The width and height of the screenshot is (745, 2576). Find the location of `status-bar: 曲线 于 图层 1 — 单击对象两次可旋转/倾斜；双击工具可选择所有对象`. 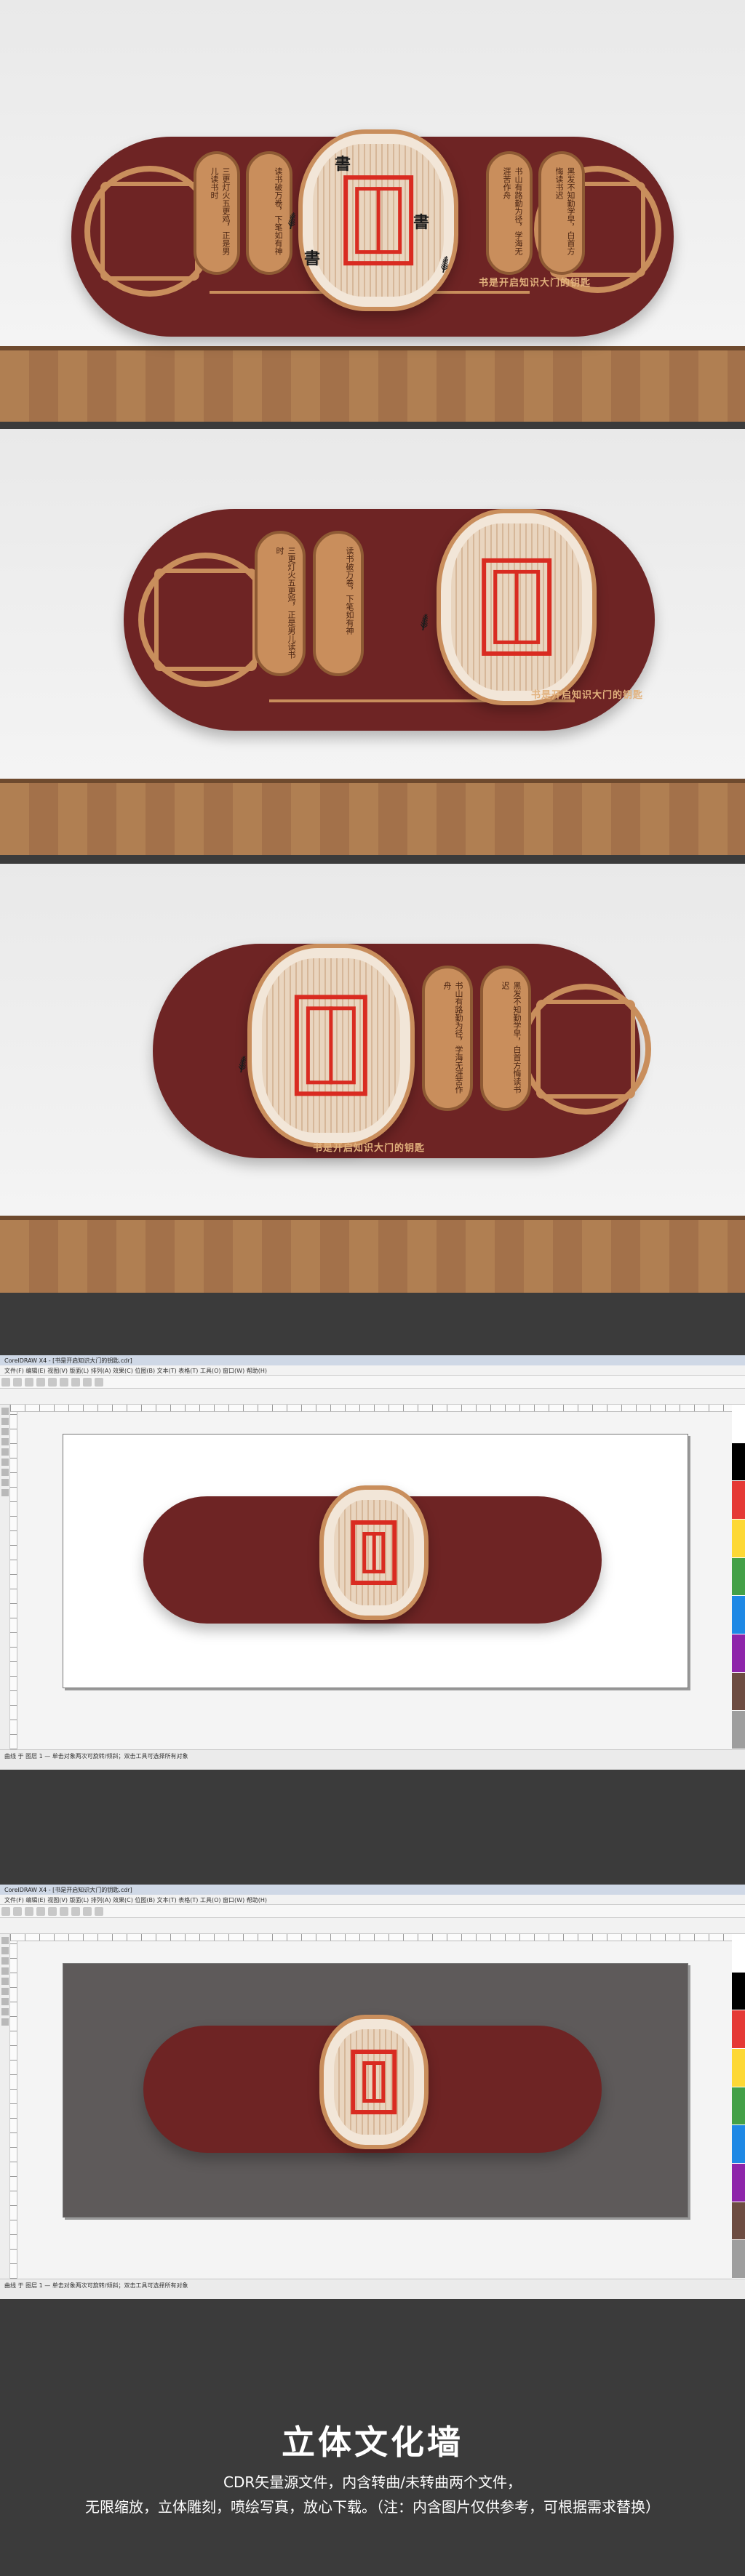

status-bar: 曲线 于 图层 1 — 单击对象两次可旋转/倾斜；双击工具可选择所有对象 is located at coordinates (372, 2289).